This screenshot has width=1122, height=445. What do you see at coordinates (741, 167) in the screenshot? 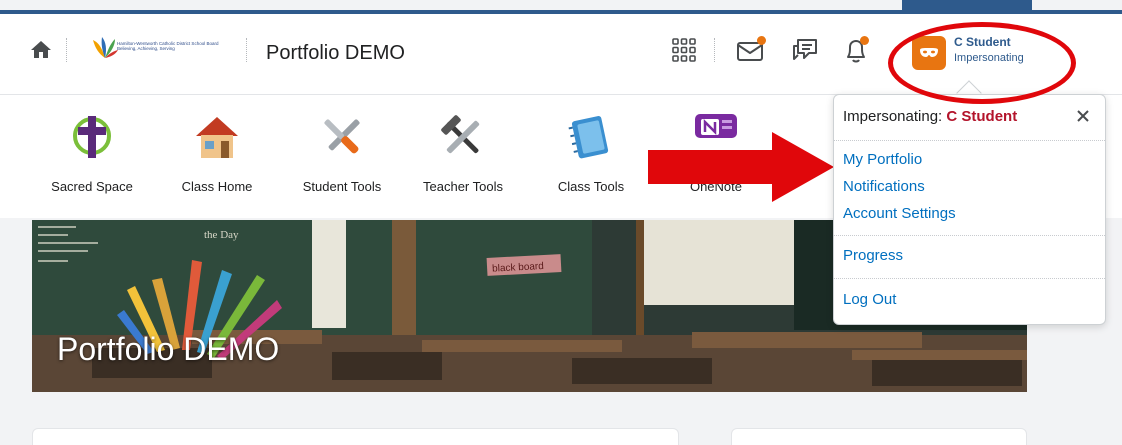
I see `annotation-arrow` at bounding box center [741, 167].